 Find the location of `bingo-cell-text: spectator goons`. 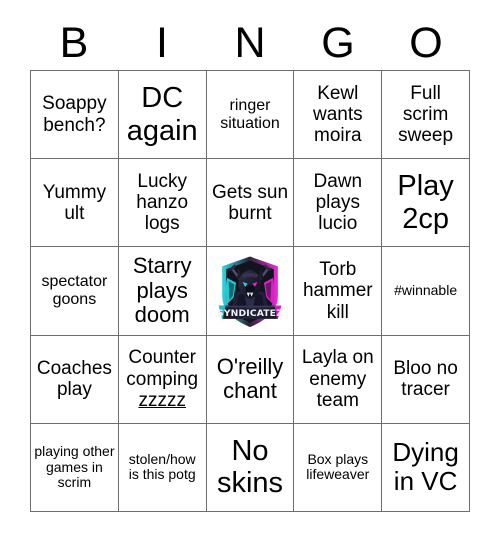

bingo-cell-text: spectator goons is located at coordinates (74, 290).